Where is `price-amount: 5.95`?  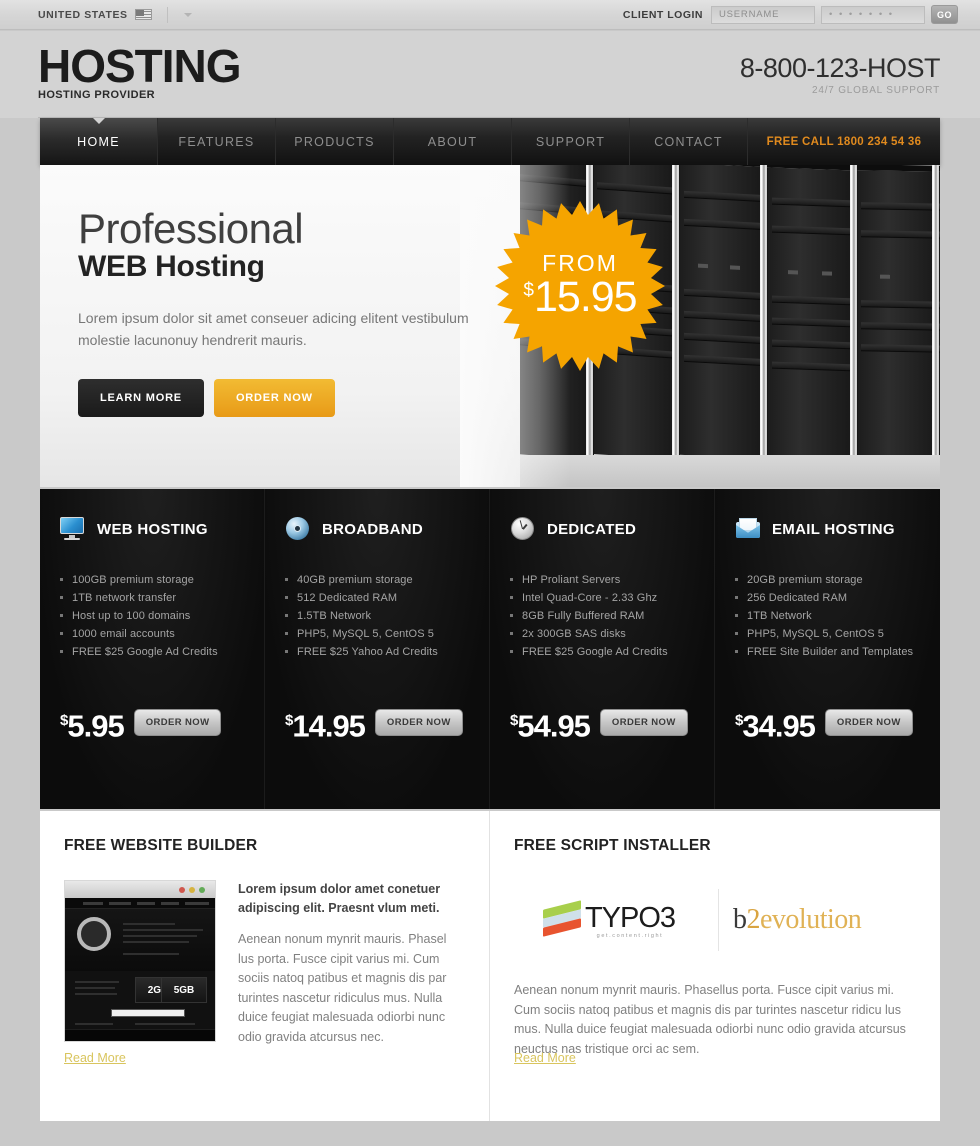
price-amount: 5.95 is located at coordinates (95, 725).